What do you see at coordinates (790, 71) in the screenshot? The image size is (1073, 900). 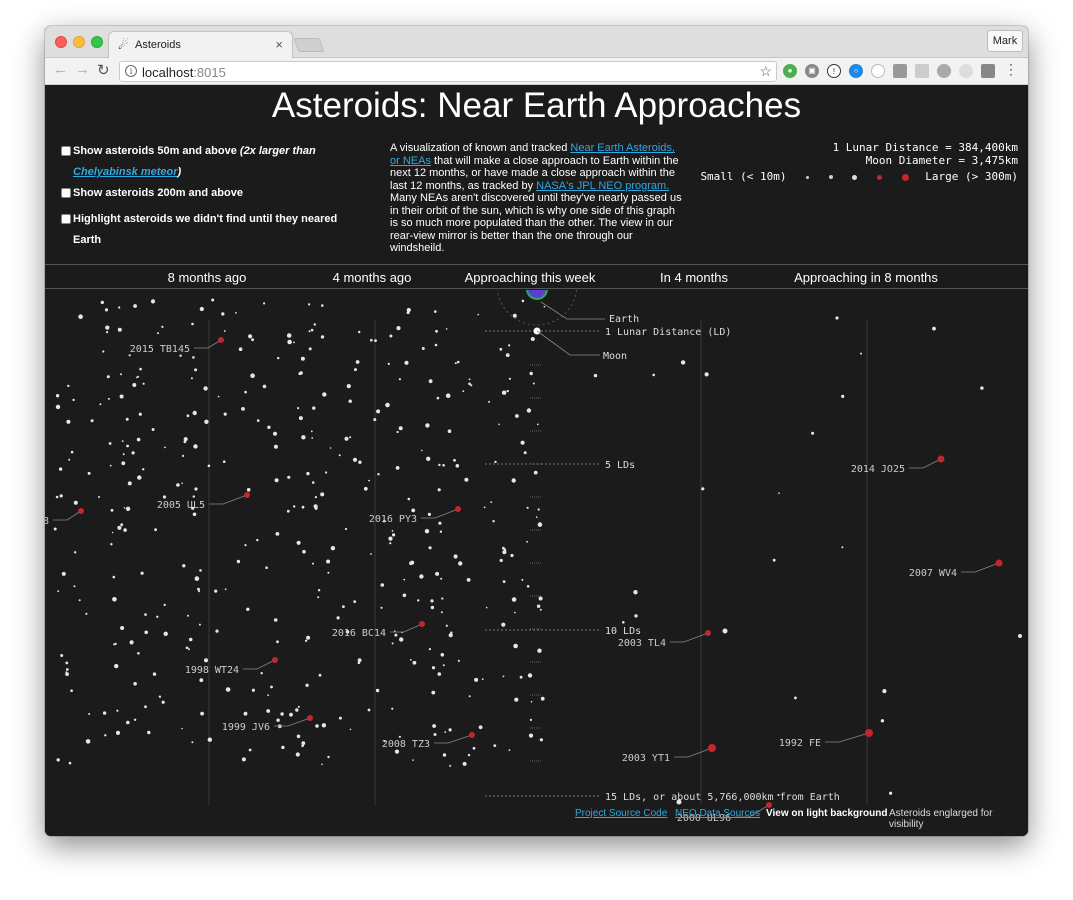 I see `extension-icon: ●` at bounding box center [790, 71].